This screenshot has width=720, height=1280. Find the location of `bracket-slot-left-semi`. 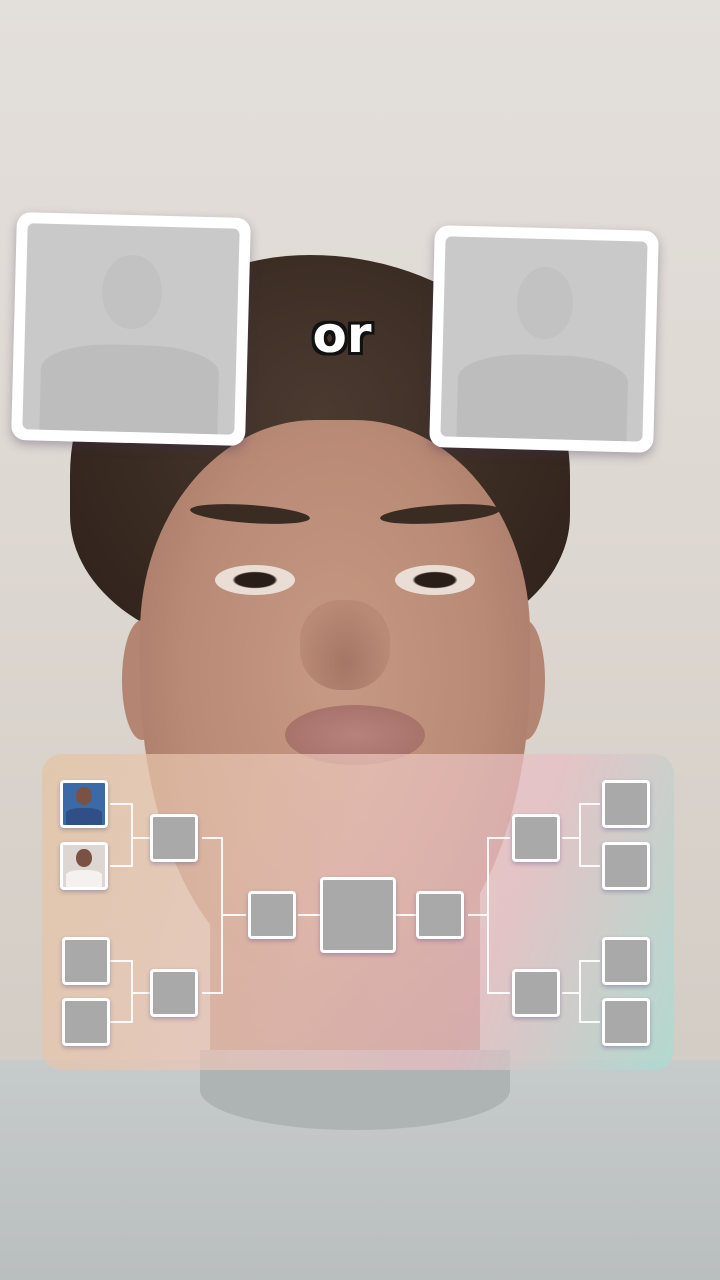

bracket-slot-left-semi is located at coordinates (272, 915).